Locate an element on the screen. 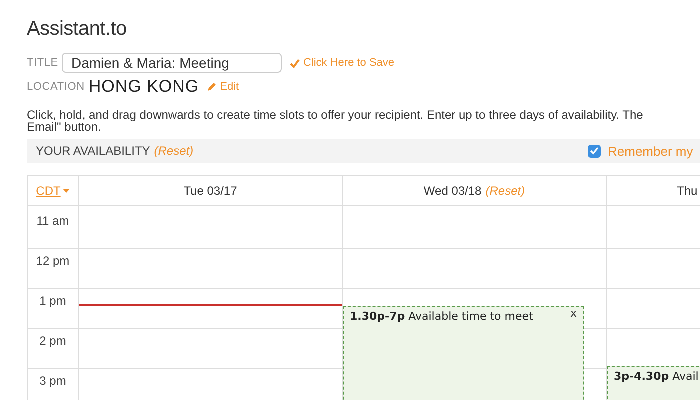 The image size is (700, 400). time-slot: 1.30p-7p Available time to meet x is located at coordinates (463, 353).